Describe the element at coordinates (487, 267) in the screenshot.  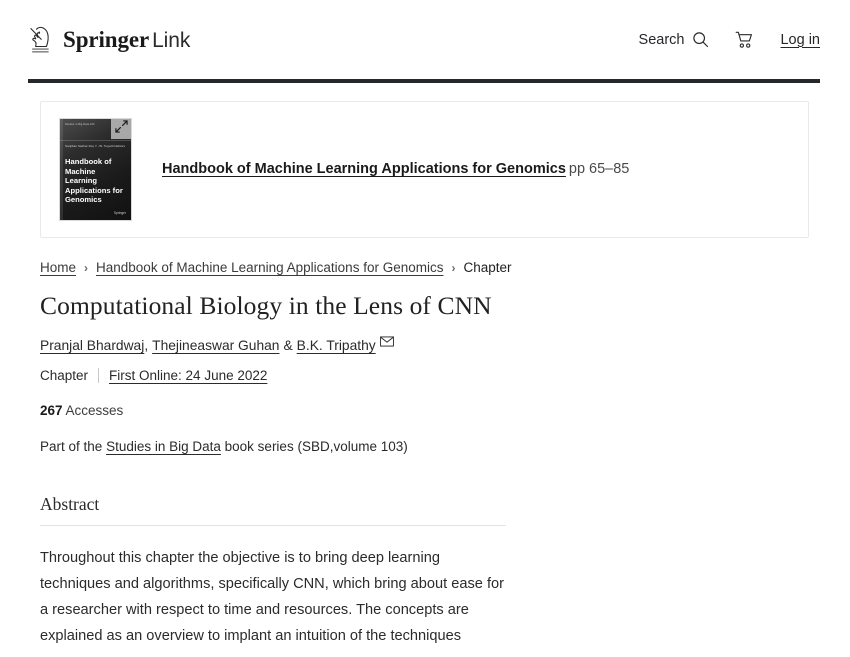
I see `breadcrumb-item-chapter: Chapter` at that location.